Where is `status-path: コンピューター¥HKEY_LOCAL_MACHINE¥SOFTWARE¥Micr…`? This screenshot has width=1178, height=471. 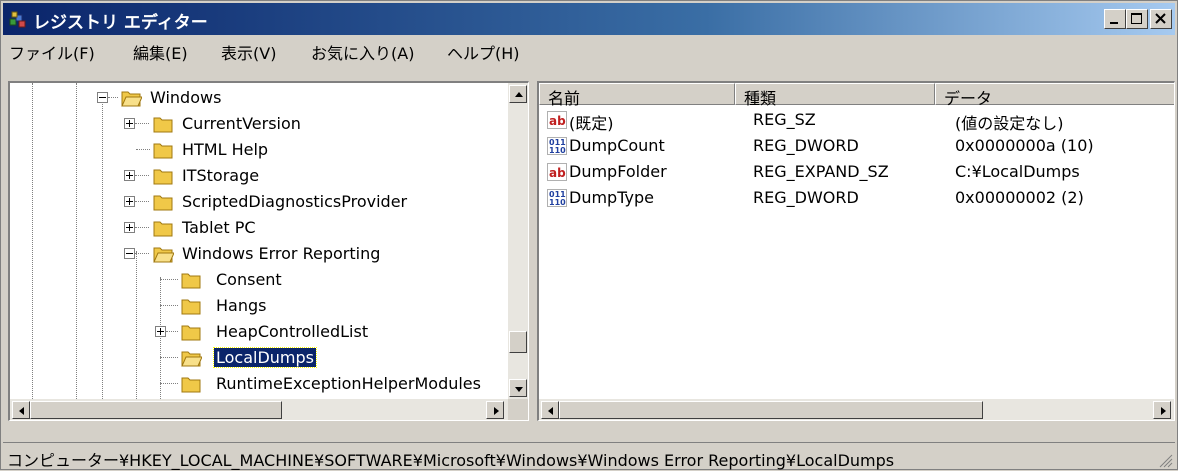 status-path: コンピューター¥HKEY_LOCAL_MACHINE¥SOFTWARE¥Micr… is located at coordinates (451, 460).